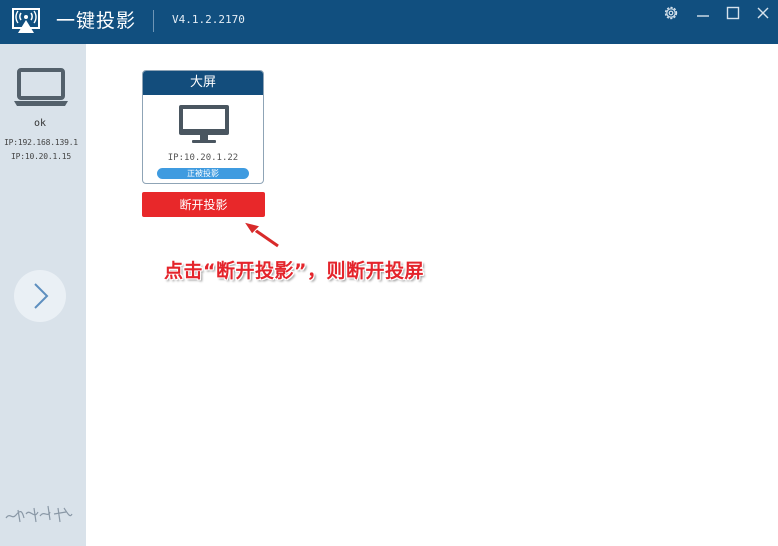  I want to click on local-device-name: ok, so click(40, 123).